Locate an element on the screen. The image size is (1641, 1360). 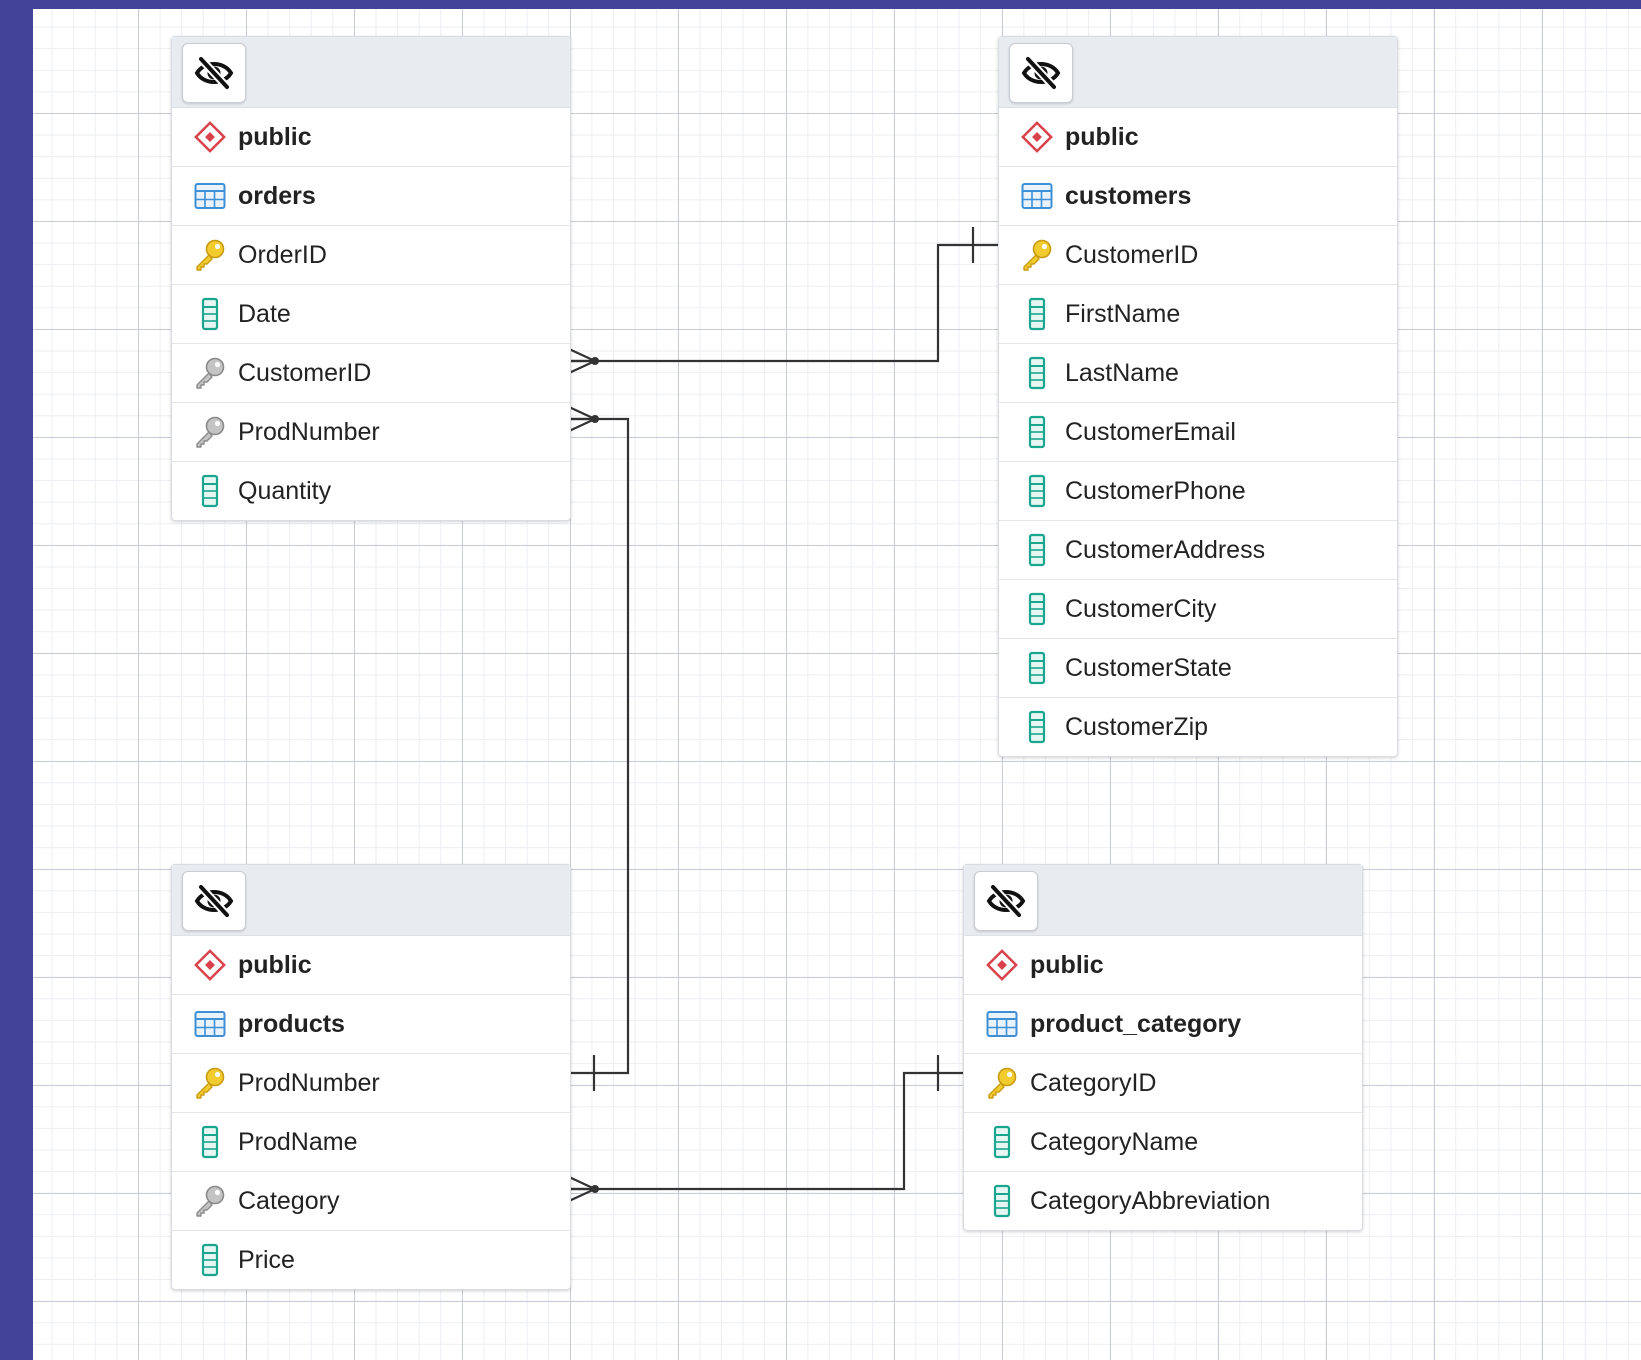
column-row-customer-zip-label: CustomerZip is located at coordinates (1137, 726).